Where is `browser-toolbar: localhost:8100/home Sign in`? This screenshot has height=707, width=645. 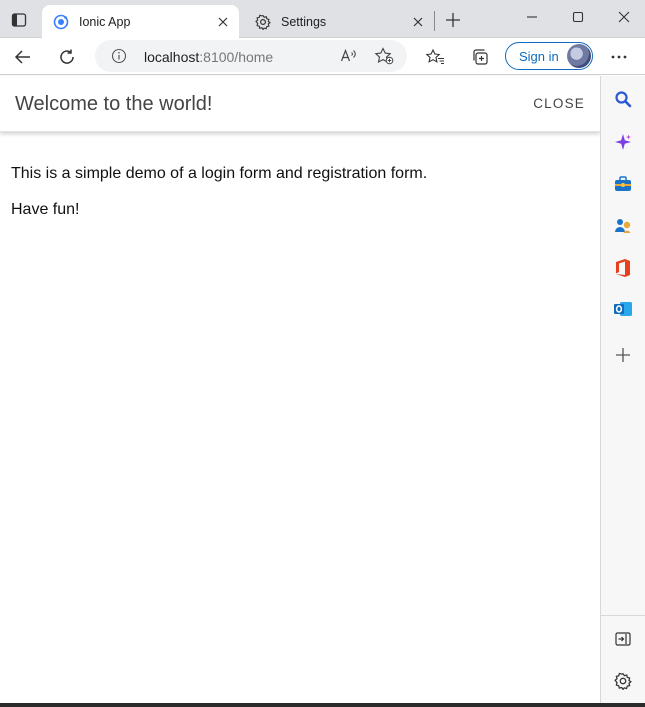 browser-toolbar: localhost:8100/home Sign in is located at coordinates (322, 56).